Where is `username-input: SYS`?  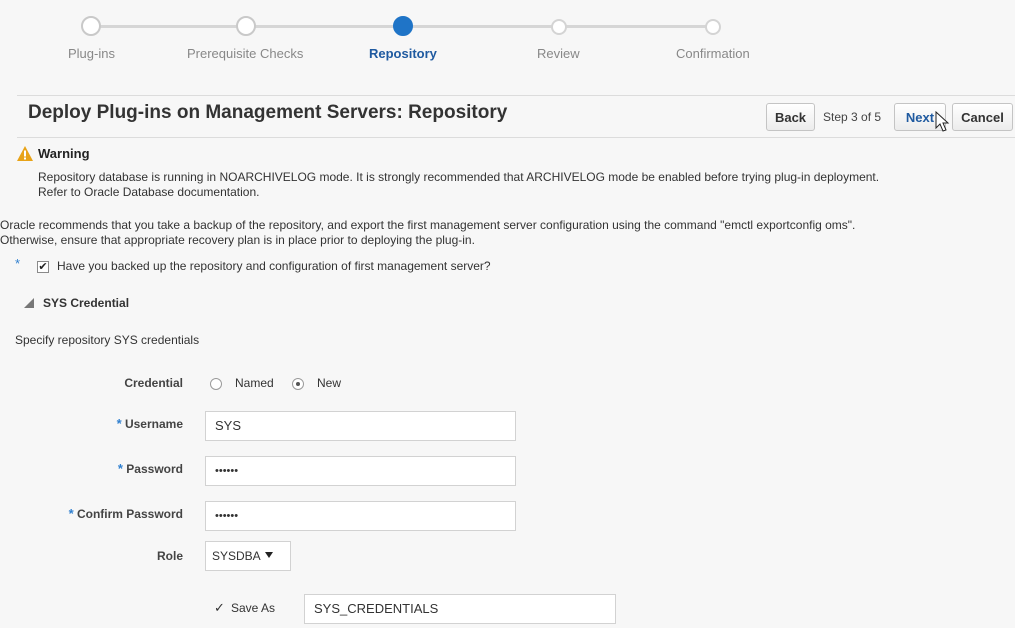 username-input: SYS is located at coordinates (360, 426).